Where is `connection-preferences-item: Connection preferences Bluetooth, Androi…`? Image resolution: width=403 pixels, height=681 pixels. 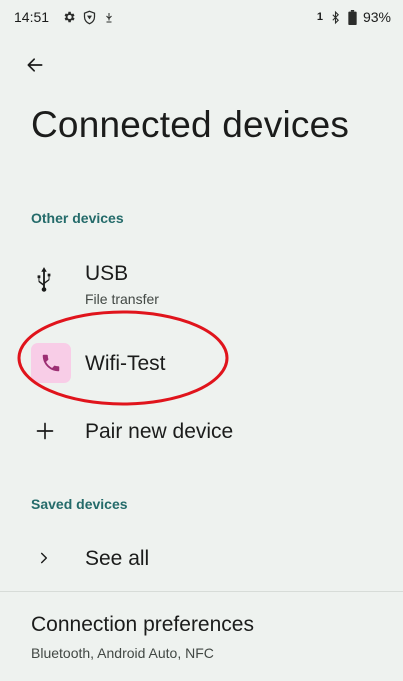
connection-preferences-item: Connection preferences Bluetooth, Androi… is located at coordinates (201, 637).